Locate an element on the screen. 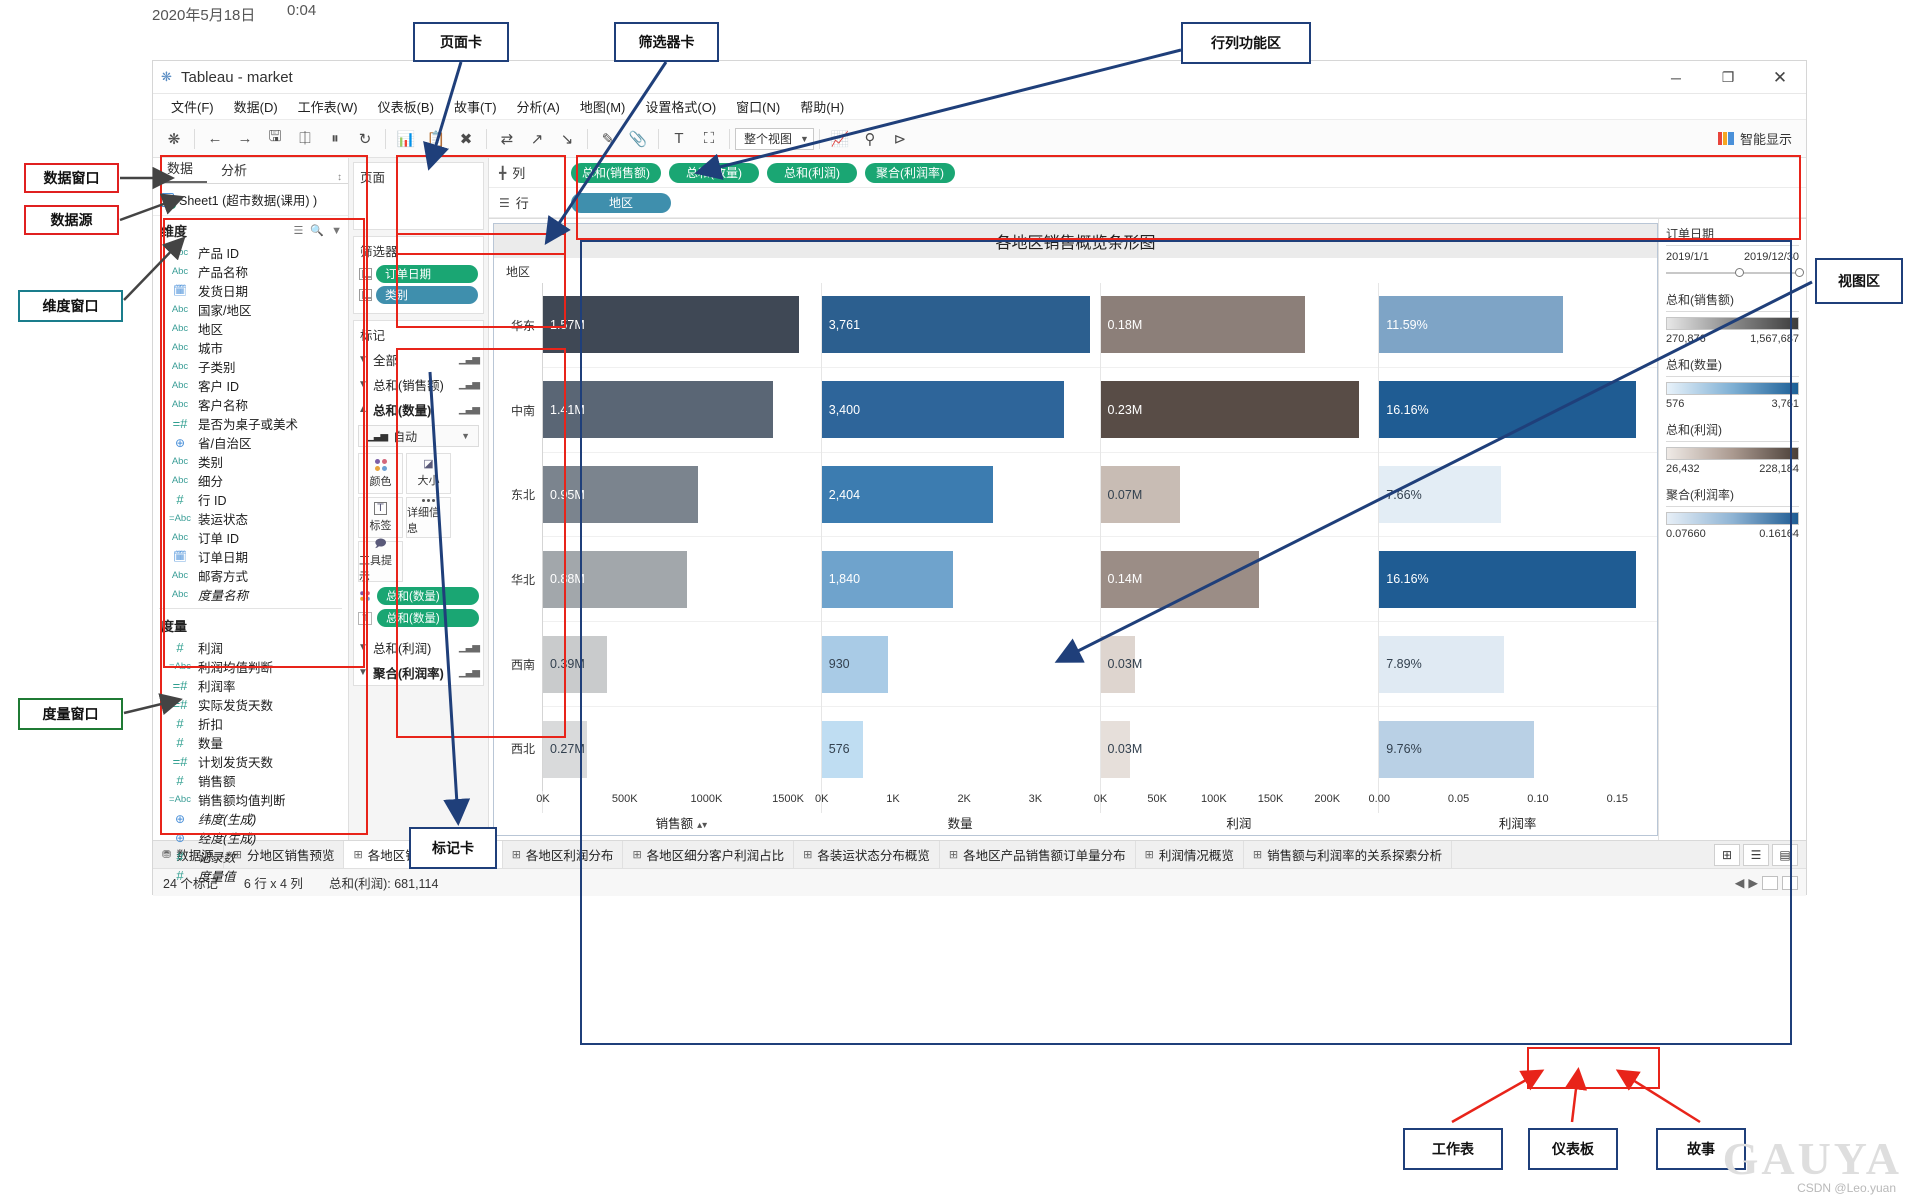 The image size is (1920, 1199). fit-select: 整个视图 ▼ is located at coordinates (774, 138).